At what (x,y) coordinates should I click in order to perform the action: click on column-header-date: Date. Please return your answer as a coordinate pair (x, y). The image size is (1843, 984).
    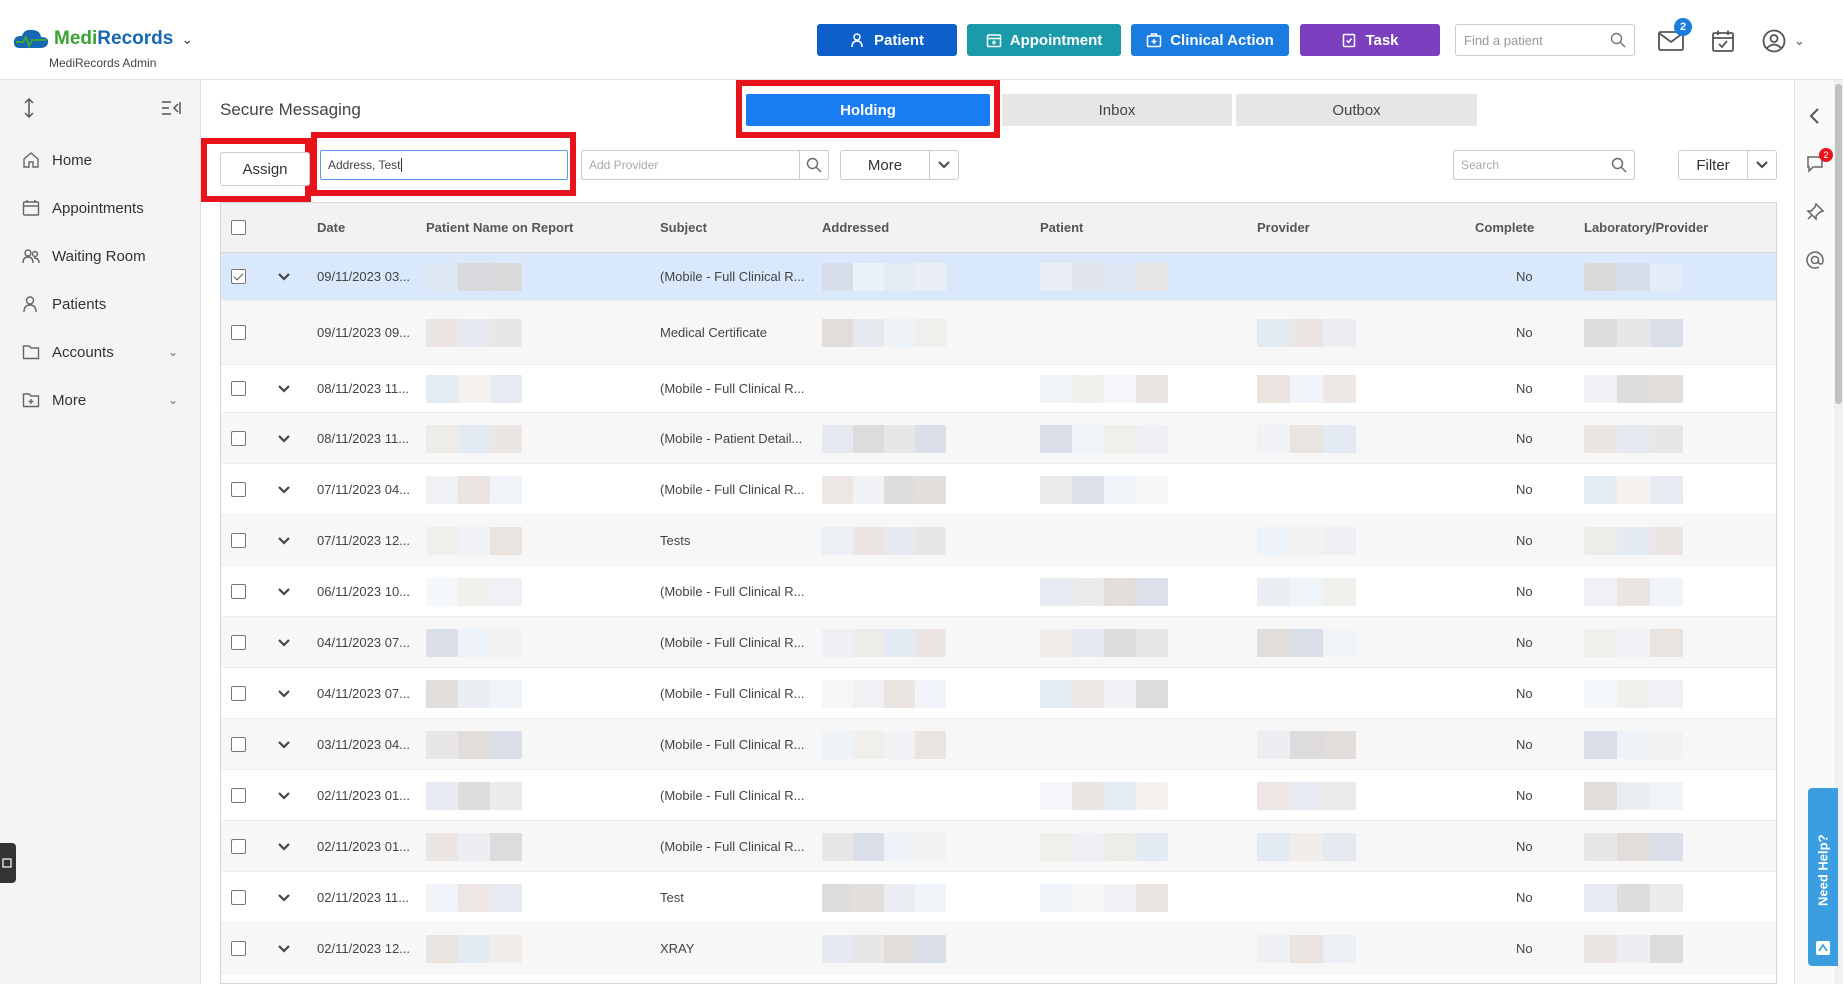
    Looking at the image, I should click on (331, 227).